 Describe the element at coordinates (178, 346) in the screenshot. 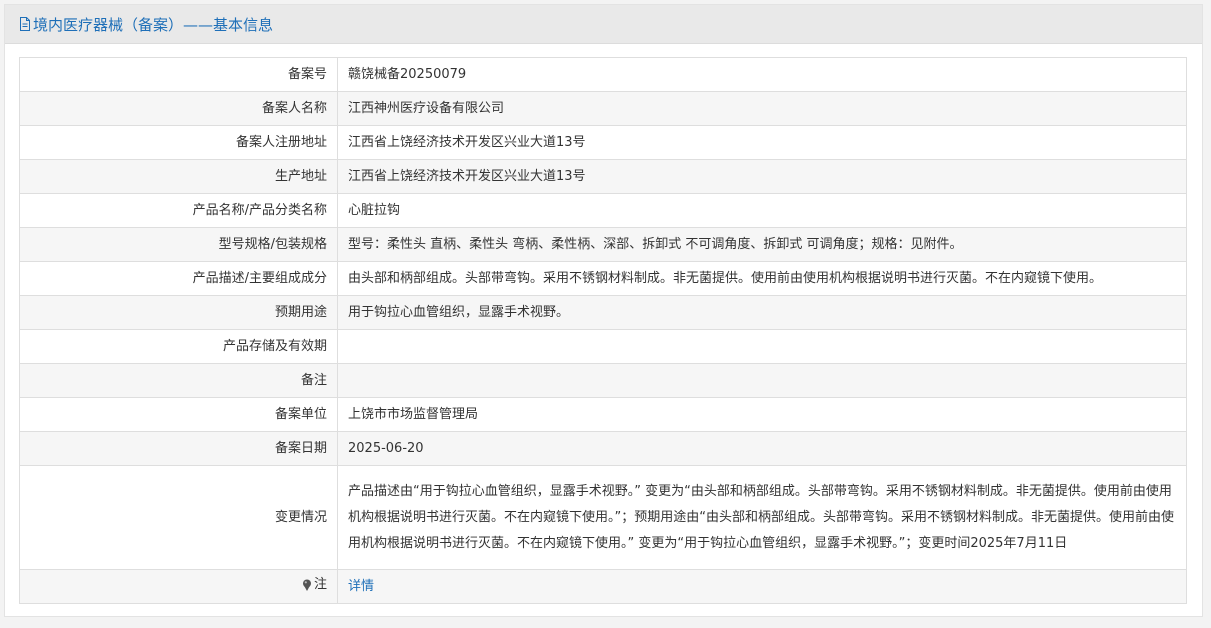

I see `field-label: 产品存储及有效期` at that location.